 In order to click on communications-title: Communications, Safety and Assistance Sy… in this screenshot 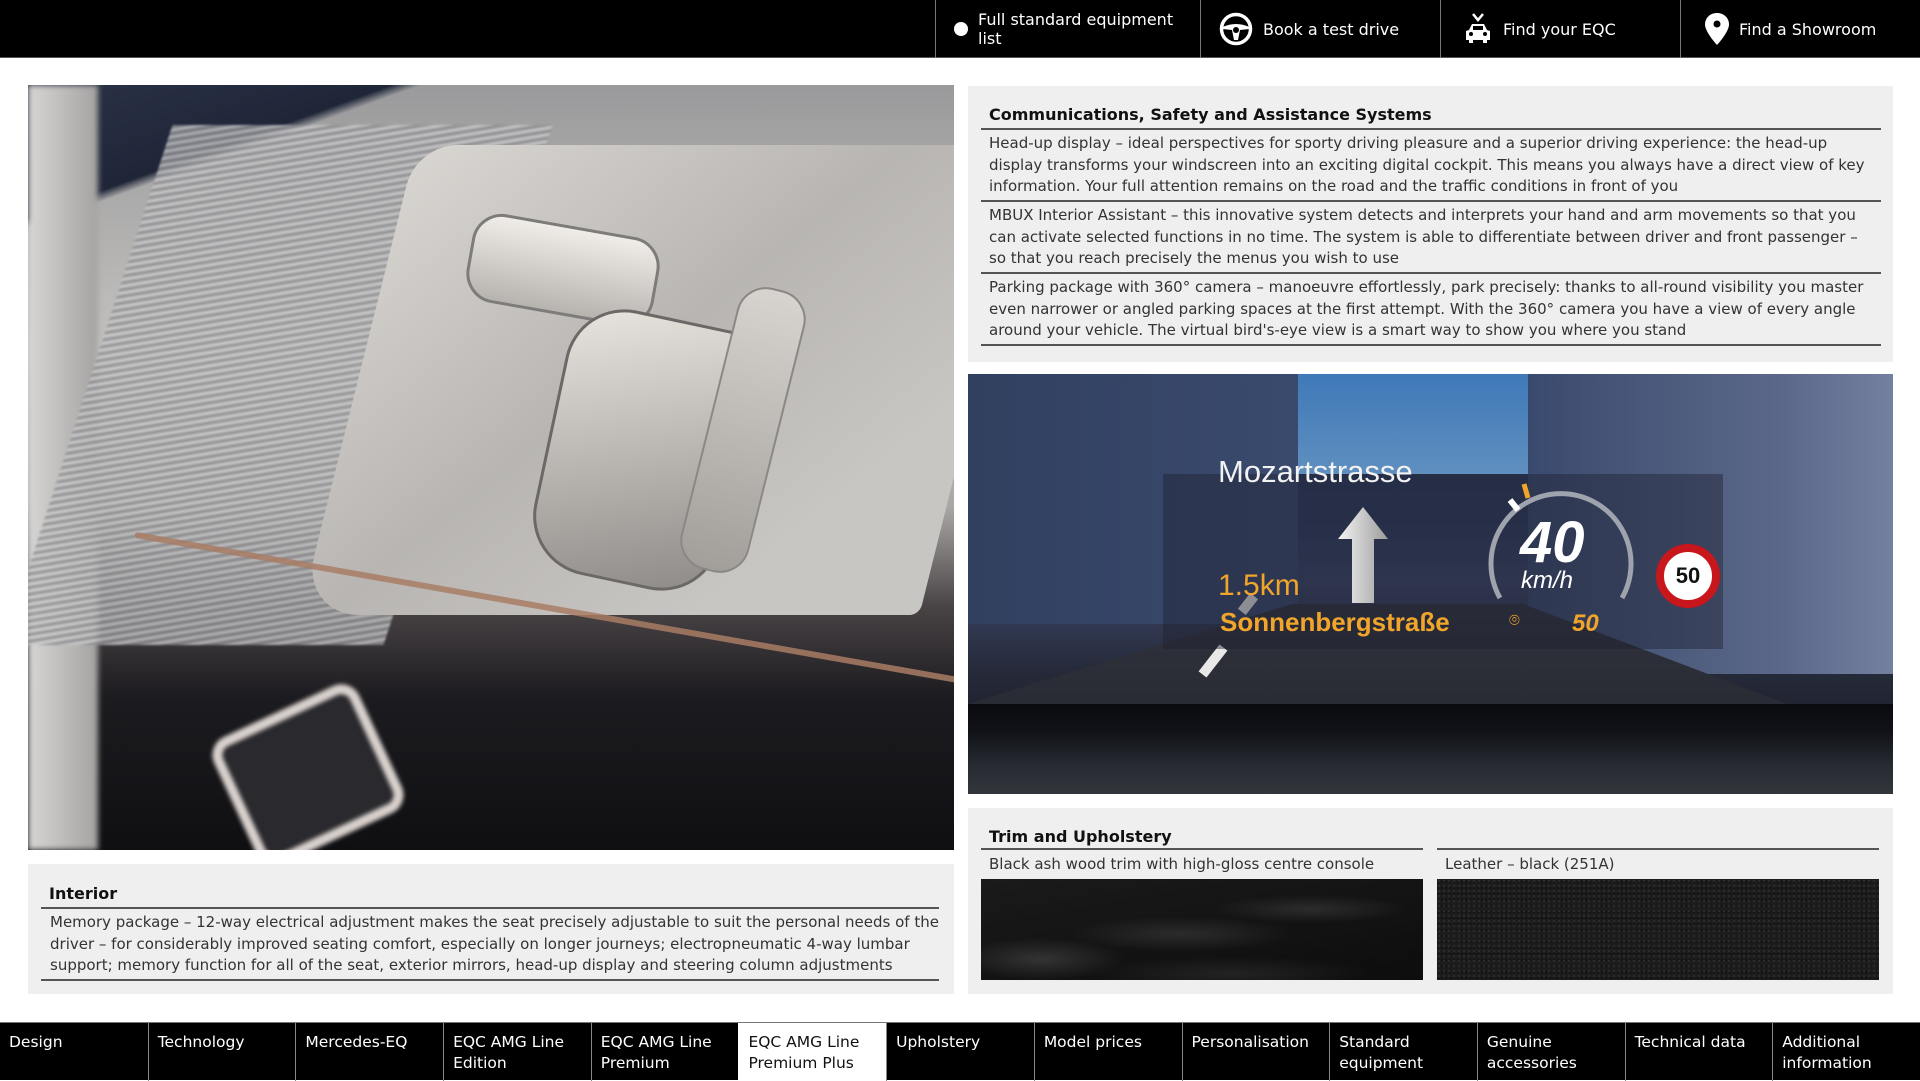, I will do `click(1210, 114)`.